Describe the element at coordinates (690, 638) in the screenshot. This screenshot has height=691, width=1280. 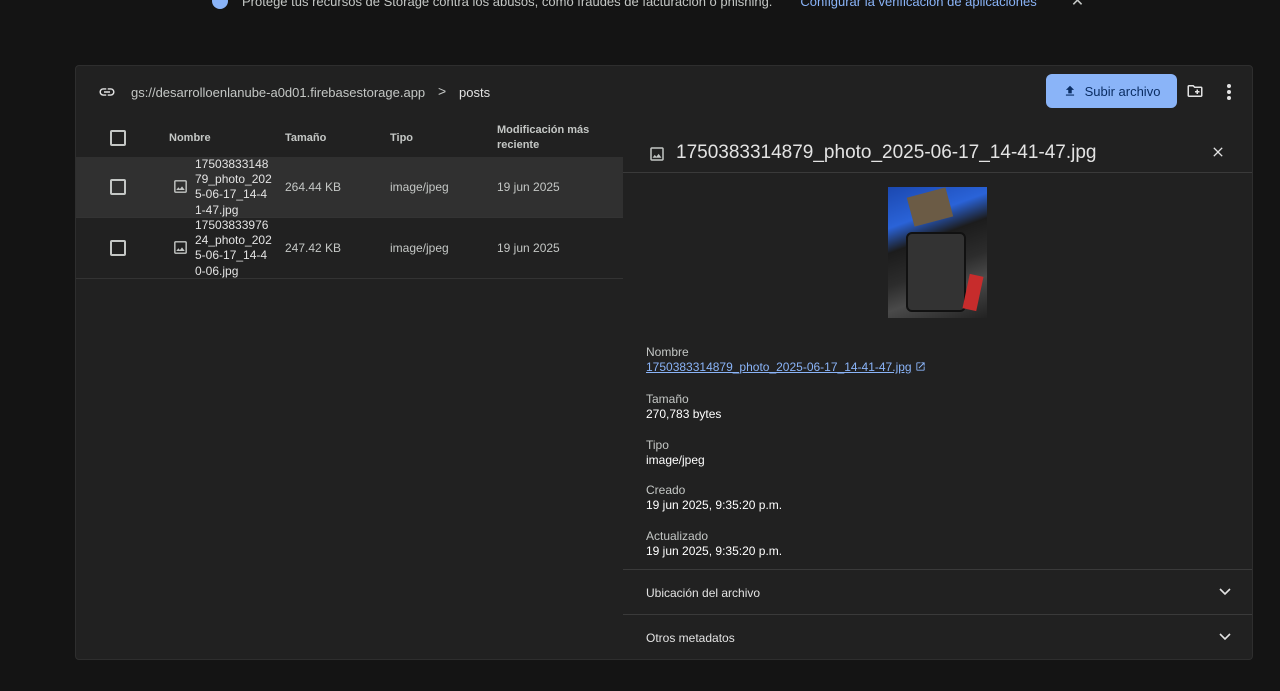
I see `other-metadata-label: Otros metadatos` at that location.